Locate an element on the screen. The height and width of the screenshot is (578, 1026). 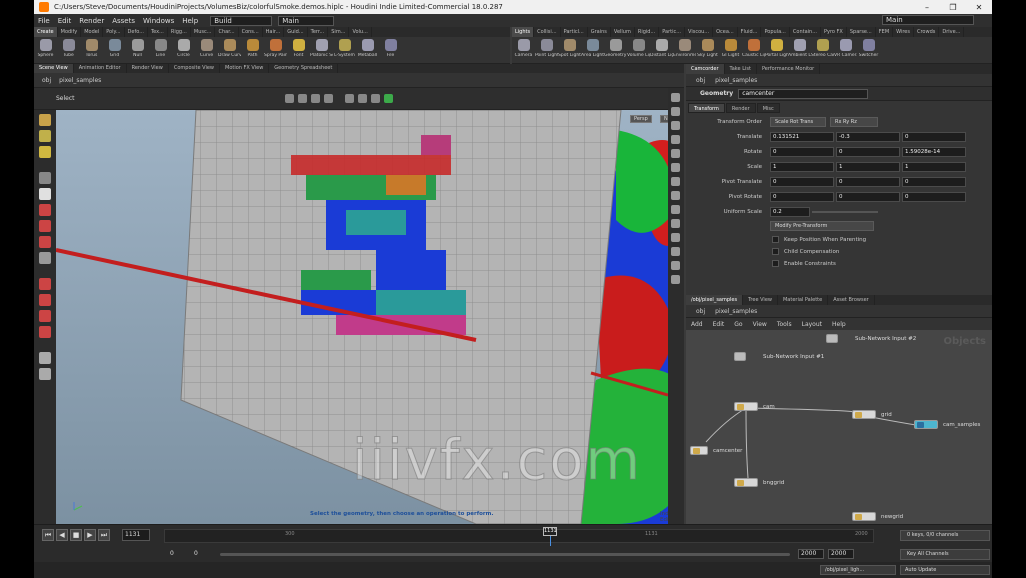
shelf-tool-line: Line is located at coordinates (160, 50).